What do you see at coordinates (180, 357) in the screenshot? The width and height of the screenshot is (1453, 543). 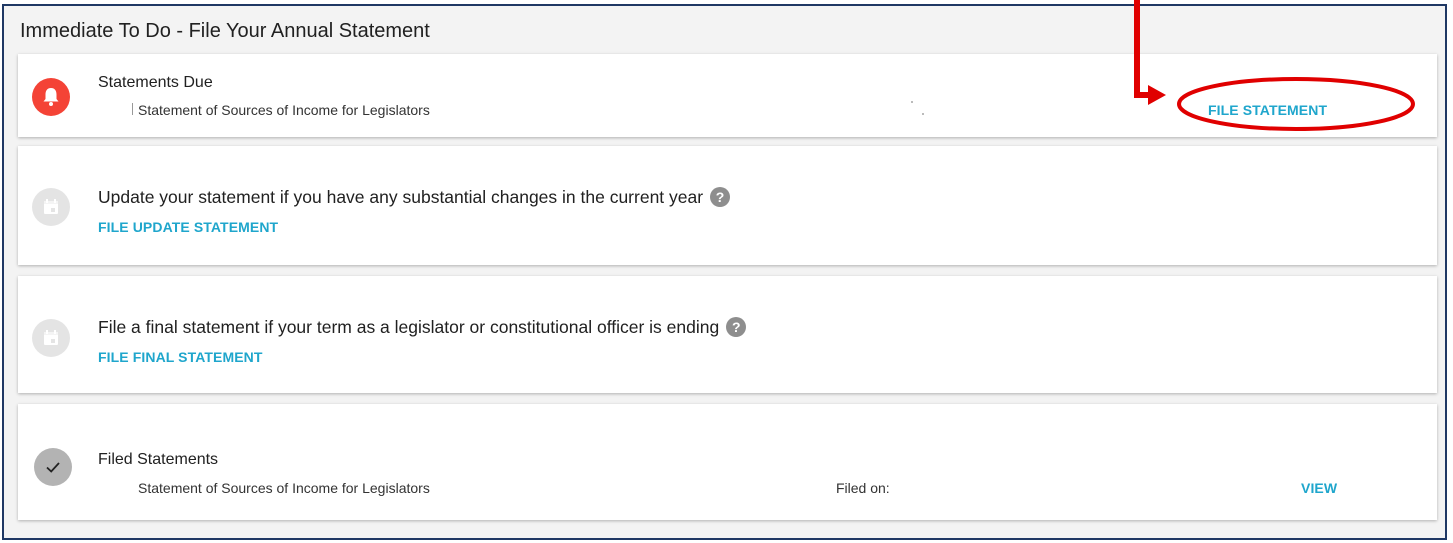 I see `file-final-statement-link: FILE FINAL STATEMENT` at bounding box center [180, 357].